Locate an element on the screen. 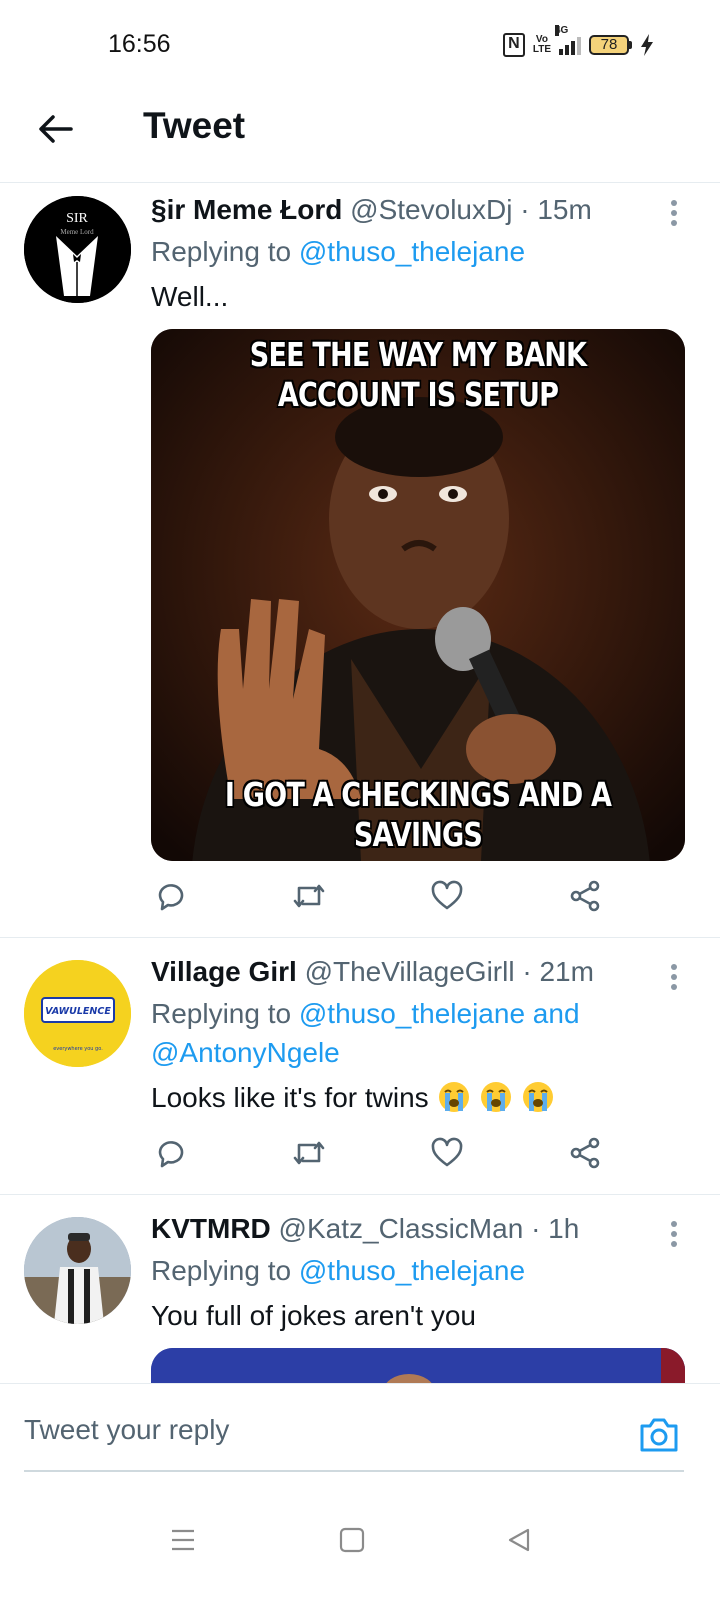  display-name: Village Girl is located at coordinates (224, 971).